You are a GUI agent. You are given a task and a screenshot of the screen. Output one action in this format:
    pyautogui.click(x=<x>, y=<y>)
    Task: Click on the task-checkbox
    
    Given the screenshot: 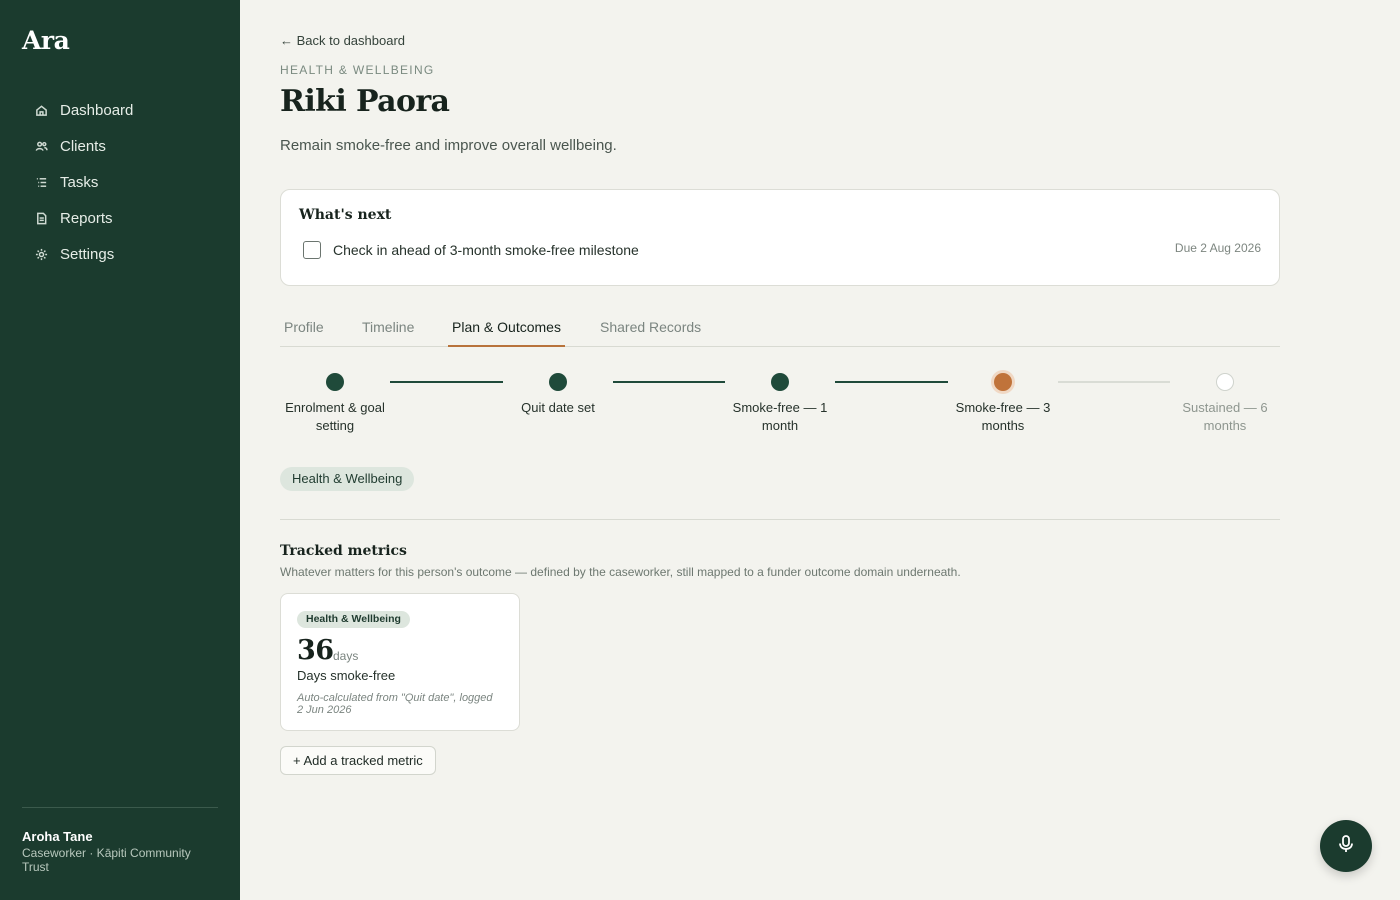 What is the action you would take?
    pyautogui.click(x=312, y=250)
    